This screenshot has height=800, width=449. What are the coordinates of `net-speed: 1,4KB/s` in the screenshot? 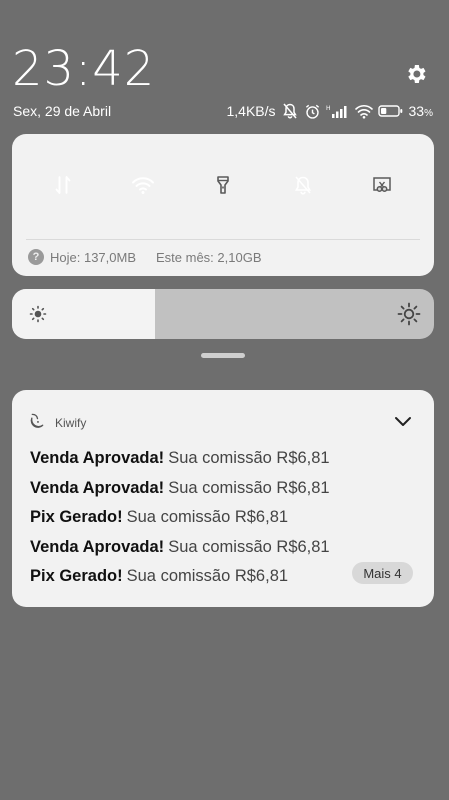 It's located at (251, 111).